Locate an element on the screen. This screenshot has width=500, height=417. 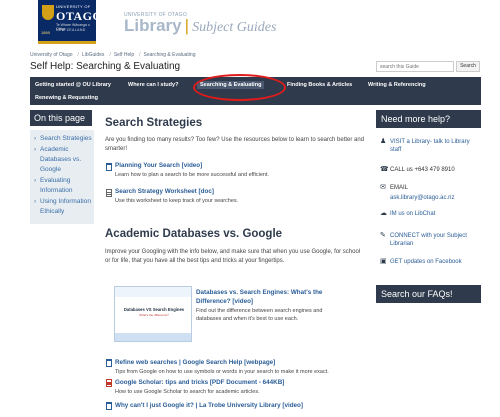
library-label: Library is located at coordinates (153, 25).